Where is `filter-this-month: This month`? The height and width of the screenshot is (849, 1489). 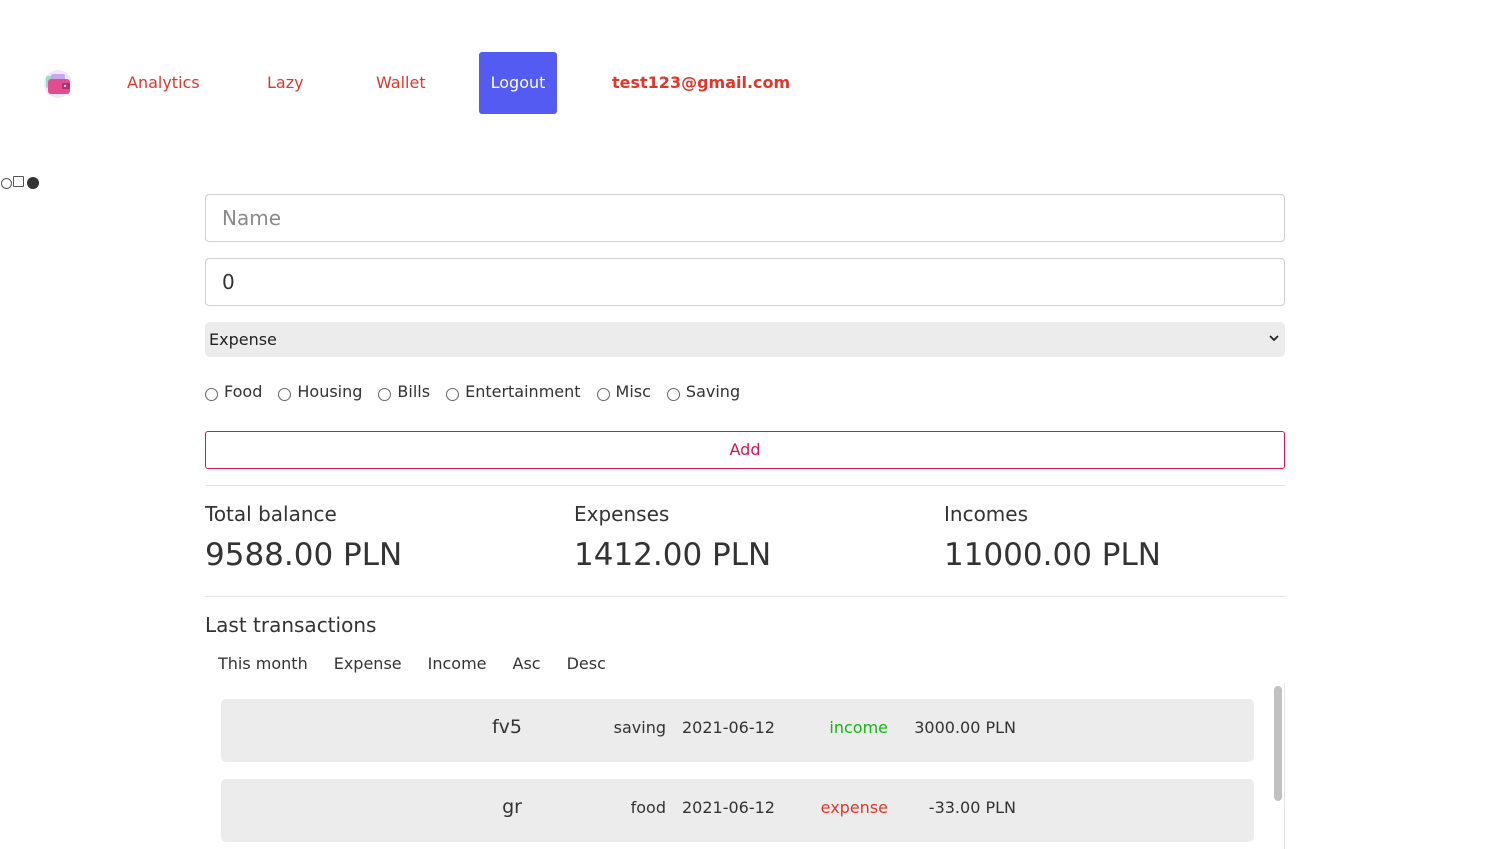 filter-this-month: This month is located at coordinates (263, 664).